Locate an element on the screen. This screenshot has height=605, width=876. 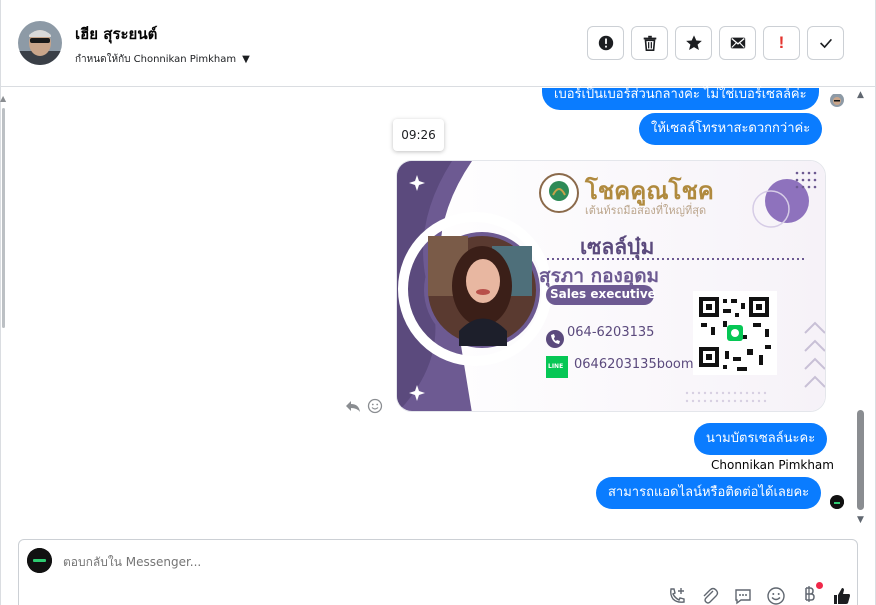
line-logo-icon: LINE is located at coordinates (556, 366).